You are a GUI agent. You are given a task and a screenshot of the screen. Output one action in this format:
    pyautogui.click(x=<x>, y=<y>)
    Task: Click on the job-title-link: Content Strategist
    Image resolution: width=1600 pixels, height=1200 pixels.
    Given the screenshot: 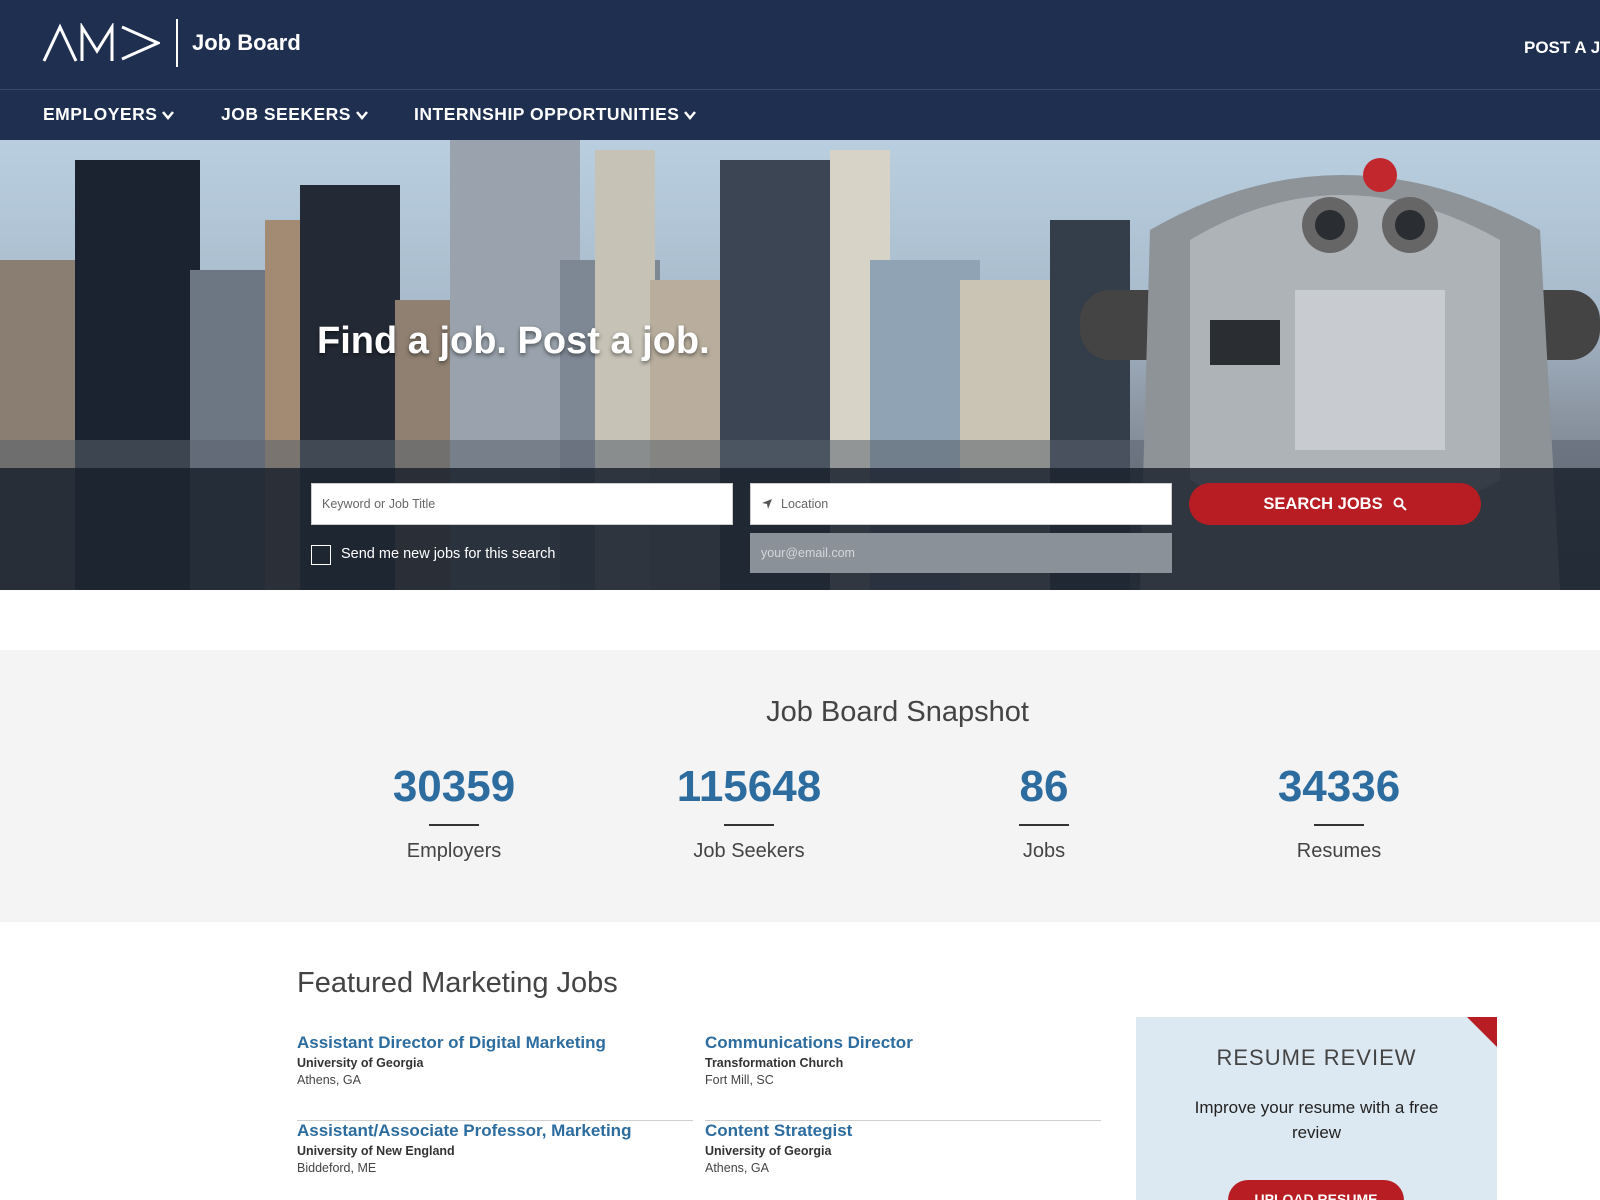 What is the action you would take?
    pyautogui.click(x=903, y=1131)
    